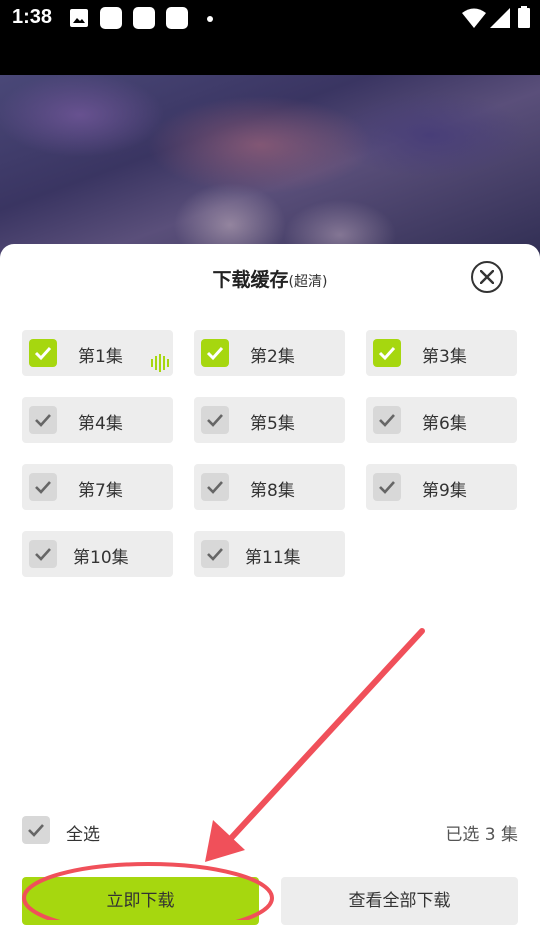  I want to click on episode-item-5: 第5集, so click(269, 420).